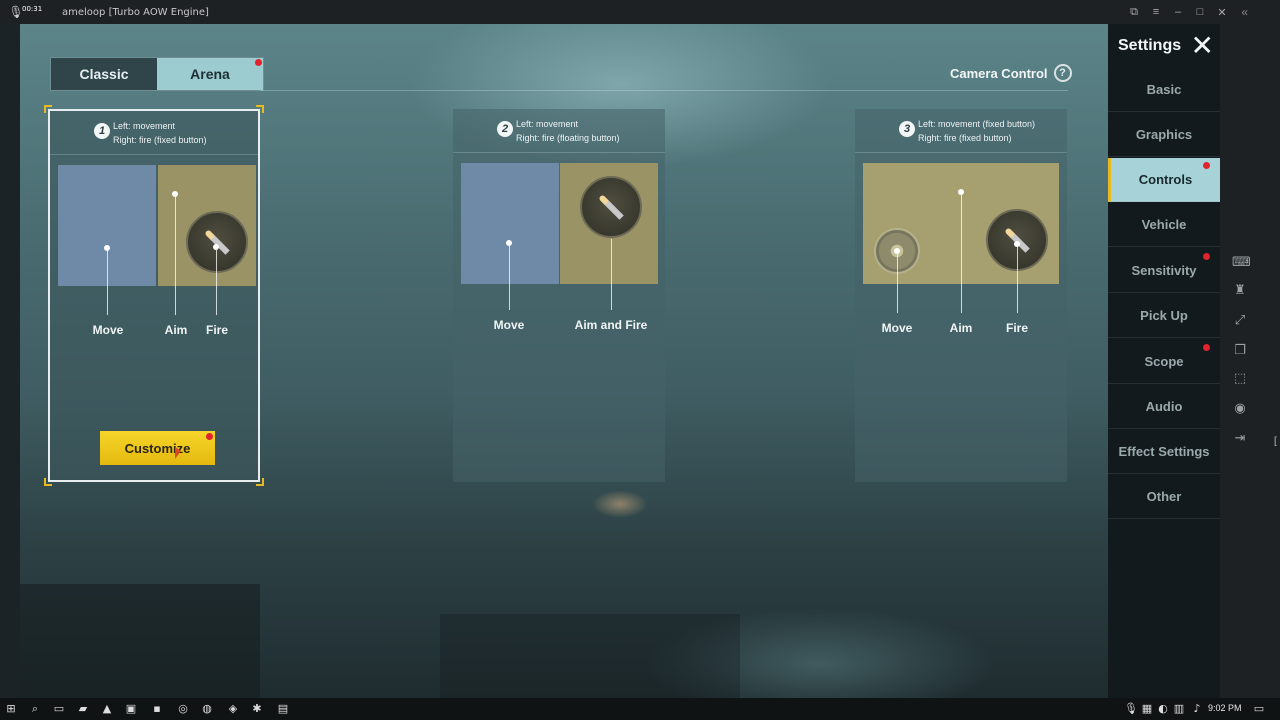 This screenshot has height=720, width=1280. Describe the element at coordinates (257, 709) in the screenshot. I see `recorder-icon: ✱` at that location.